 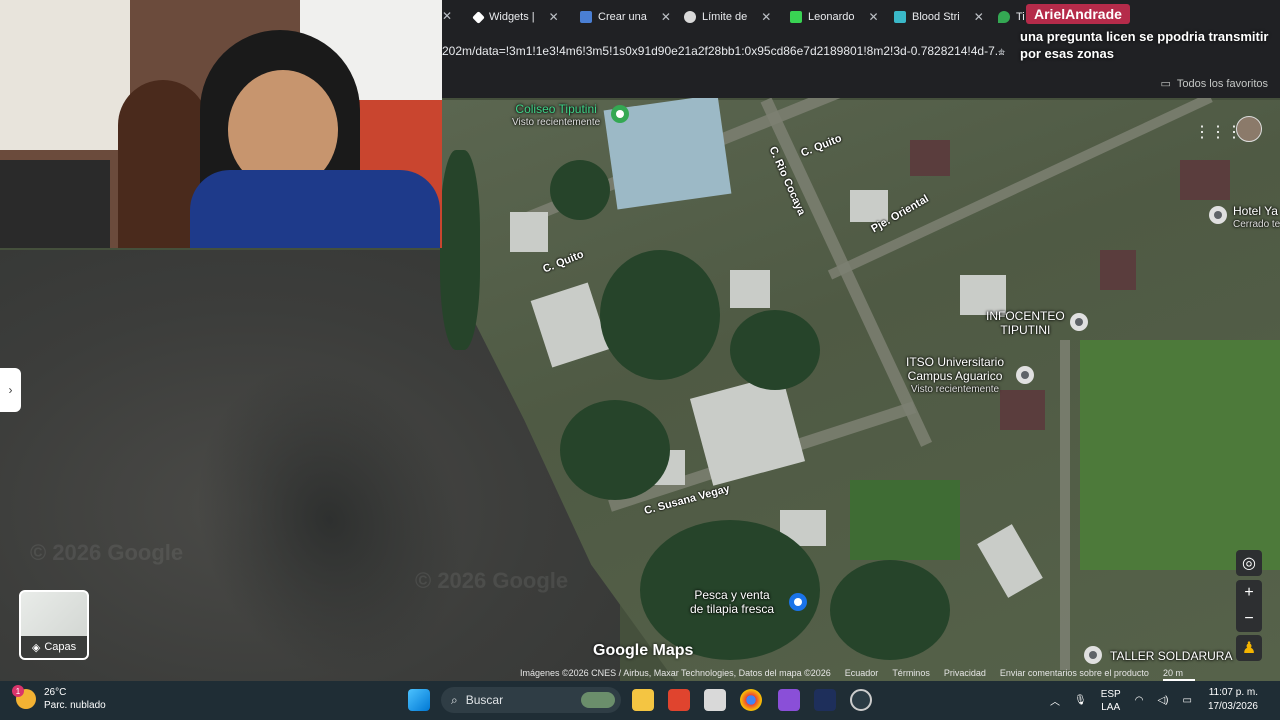 I want to click on search-icon: ⌕, so click(x=454, y=699).